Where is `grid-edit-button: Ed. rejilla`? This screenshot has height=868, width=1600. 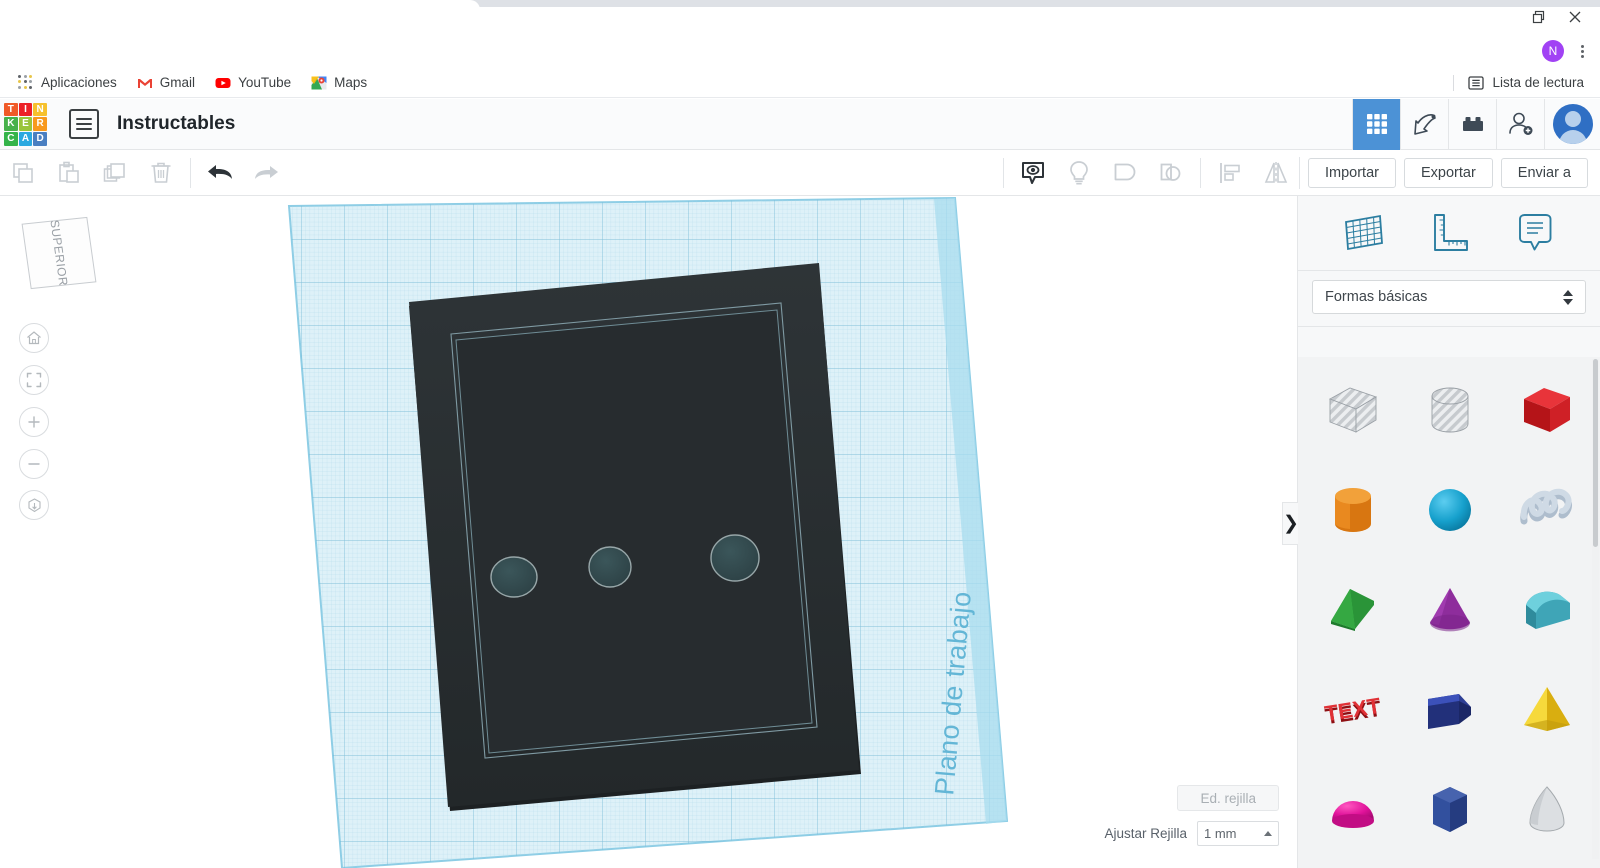 grid-edit-button: Ed. rejilla is located at coordinates (1228, 798).